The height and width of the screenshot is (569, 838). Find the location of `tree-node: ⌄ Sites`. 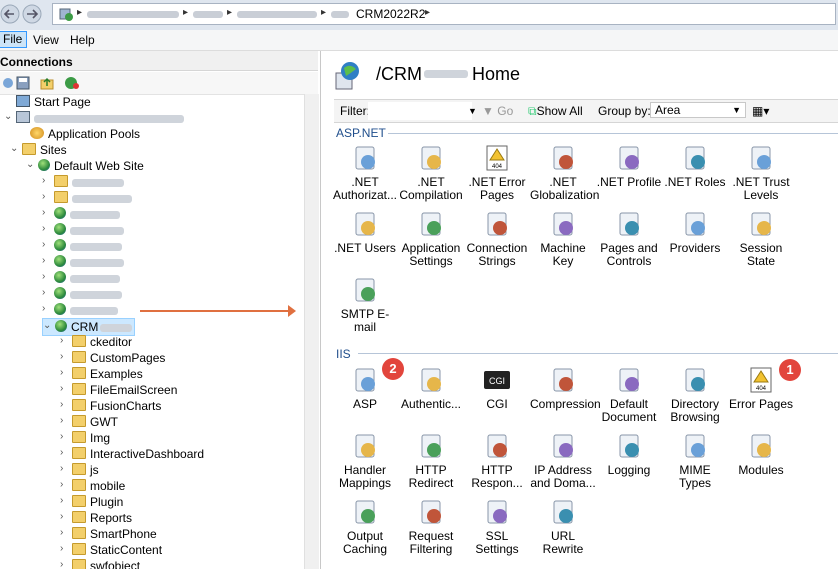

tree-node: ⌄ Sites is located at coordinates (38, 150).